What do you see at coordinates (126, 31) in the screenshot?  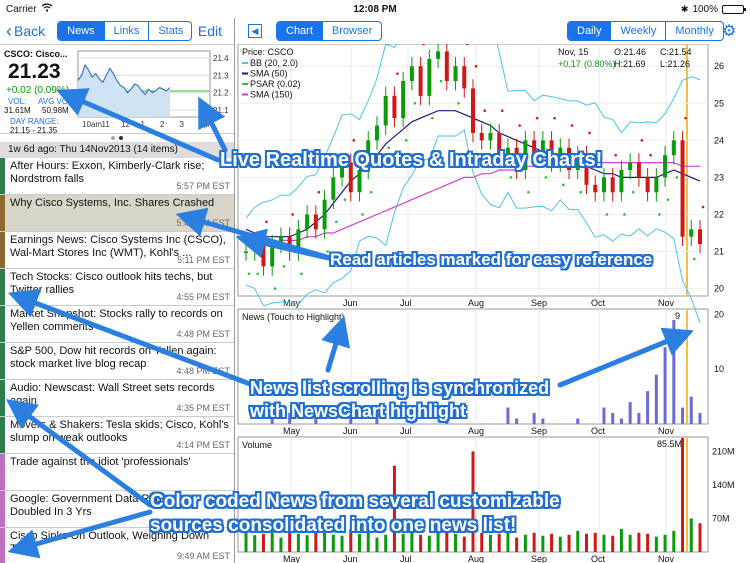 I see `tab-links: Links` at bounding box center [126, 31].